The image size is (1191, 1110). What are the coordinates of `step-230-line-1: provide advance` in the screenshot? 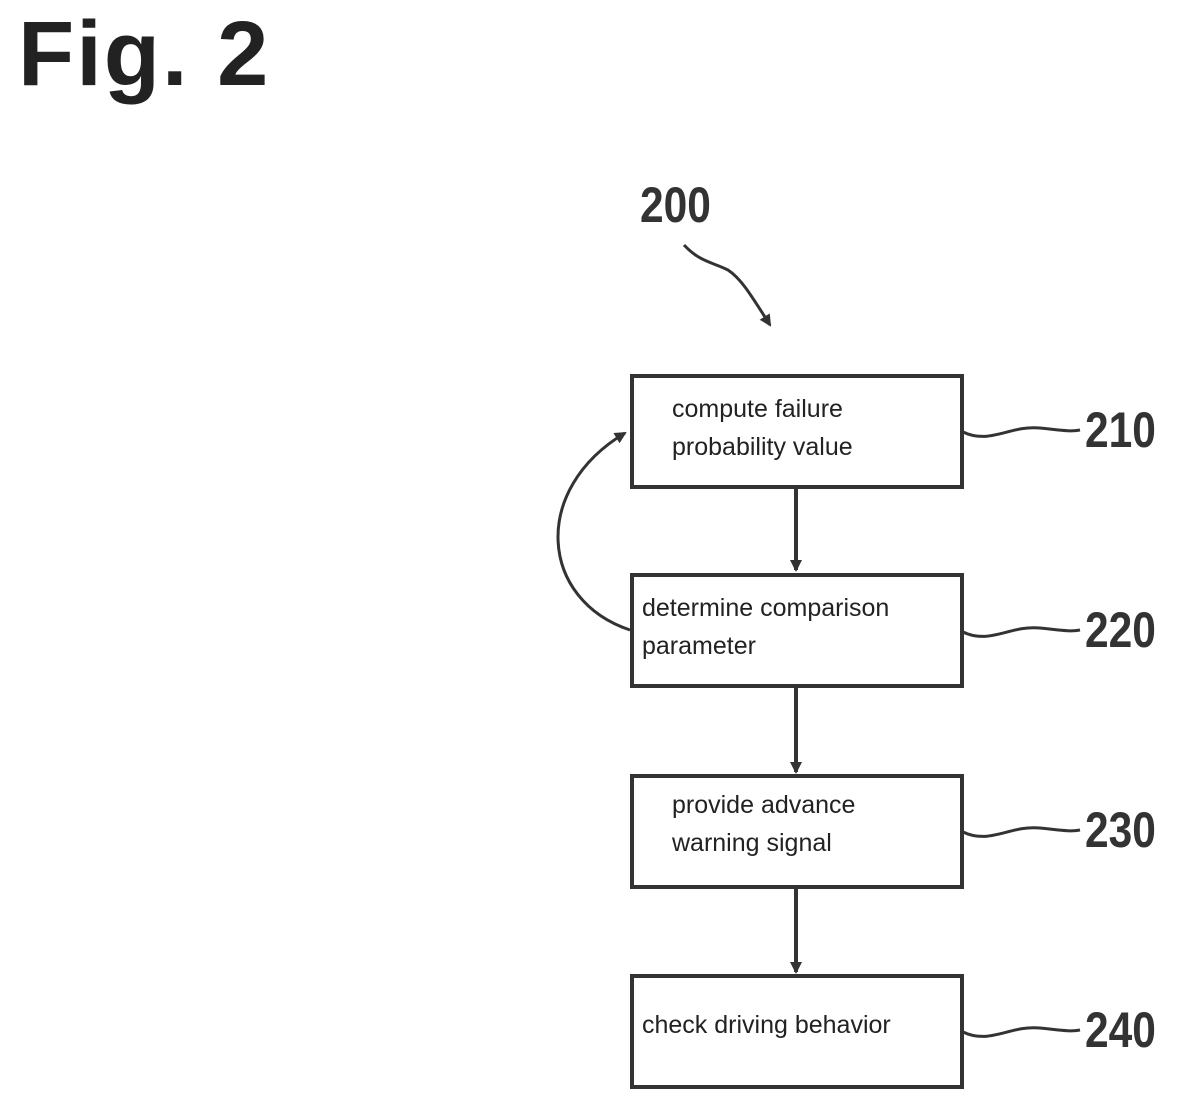 It's located at (764, 805).